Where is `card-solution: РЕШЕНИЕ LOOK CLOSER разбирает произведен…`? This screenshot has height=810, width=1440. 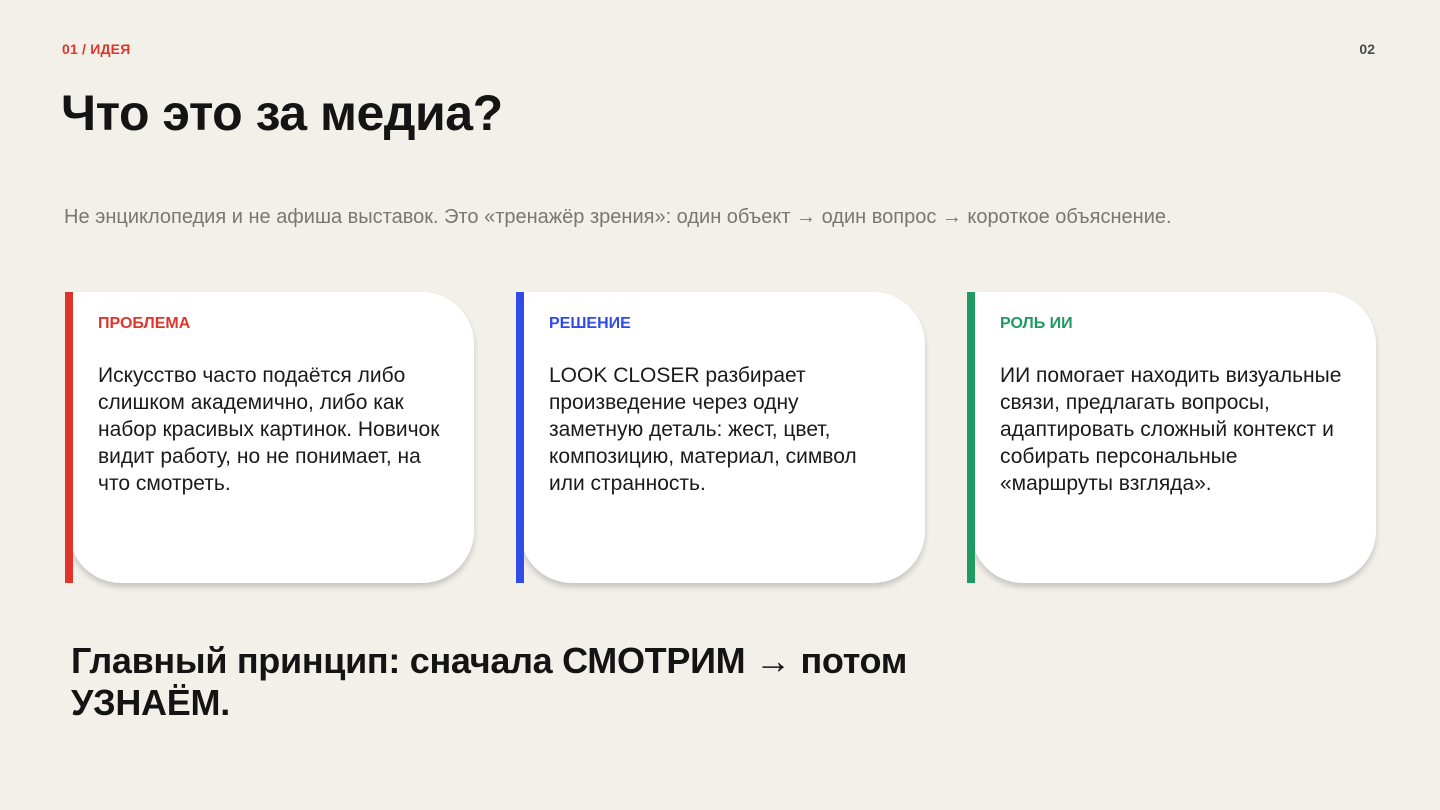
card-solution: РЕШЕНИЕ LOOK CLOSER разбирает произведен… is located at coordinates (720, 437).